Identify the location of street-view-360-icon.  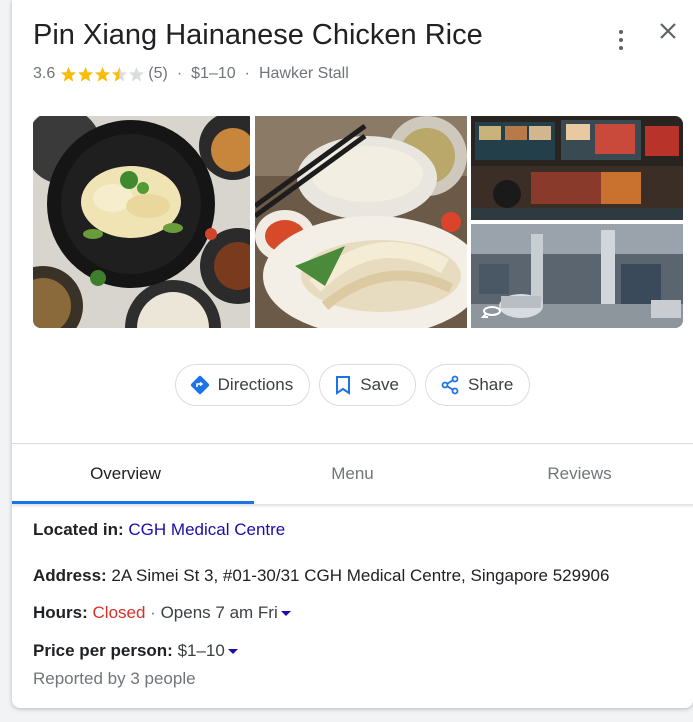
(491, 312).